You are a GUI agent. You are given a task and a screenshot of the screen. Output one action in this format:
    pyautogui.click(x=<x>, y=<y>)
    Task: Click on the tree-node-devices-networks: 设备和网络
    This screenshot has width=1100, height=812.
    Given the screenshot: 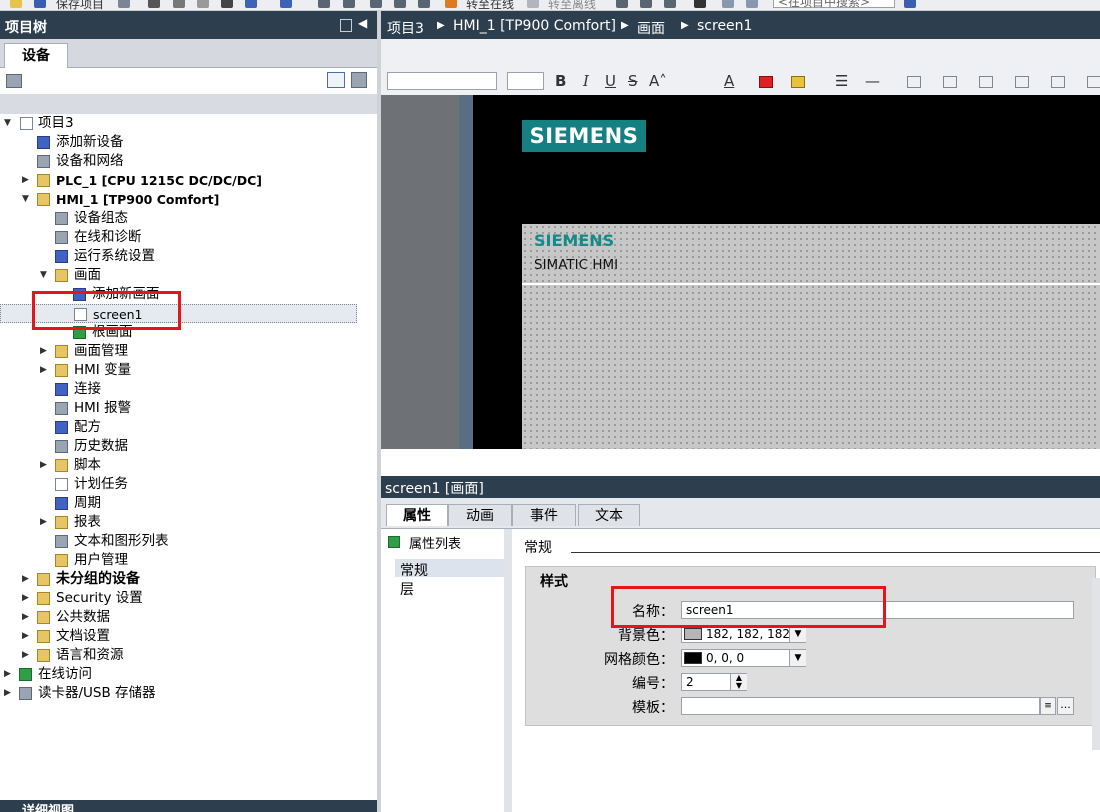 What is the action you would take?
    pyautogui.click(x=188, y=161)
    